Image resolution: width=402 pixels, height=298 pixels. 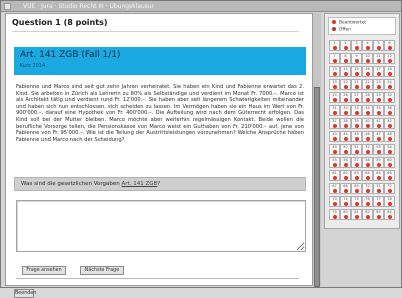 What do you see at coordinates (345, 58) in the screenshot?
I see `question-nav-cell: 8` at bounding box center [345, 58].